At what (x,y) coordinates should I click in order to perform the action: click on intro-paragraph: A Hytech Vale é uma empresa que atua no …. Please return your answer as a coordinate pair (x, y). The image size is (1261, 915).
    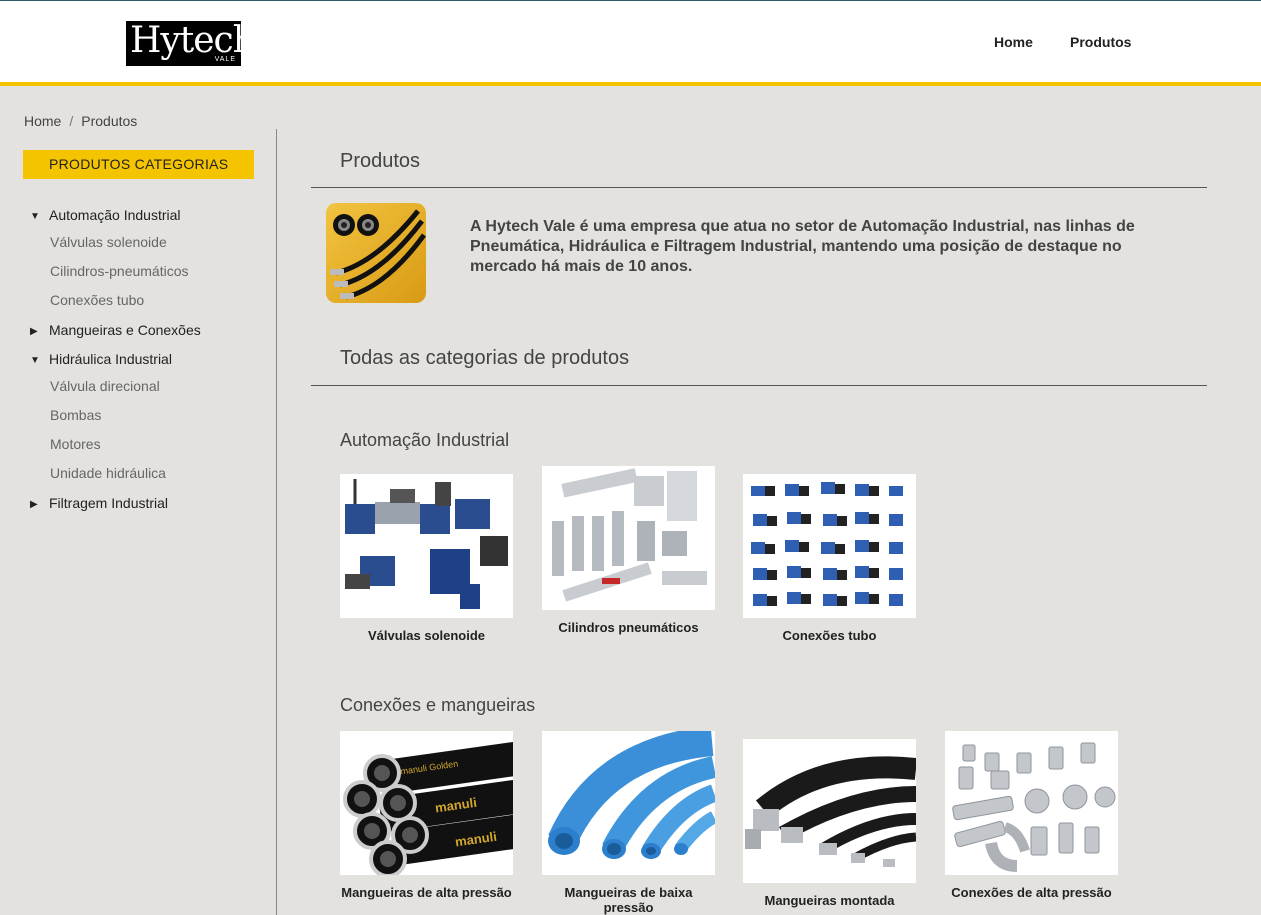
    Looking at the image, I should click on (802, 246).